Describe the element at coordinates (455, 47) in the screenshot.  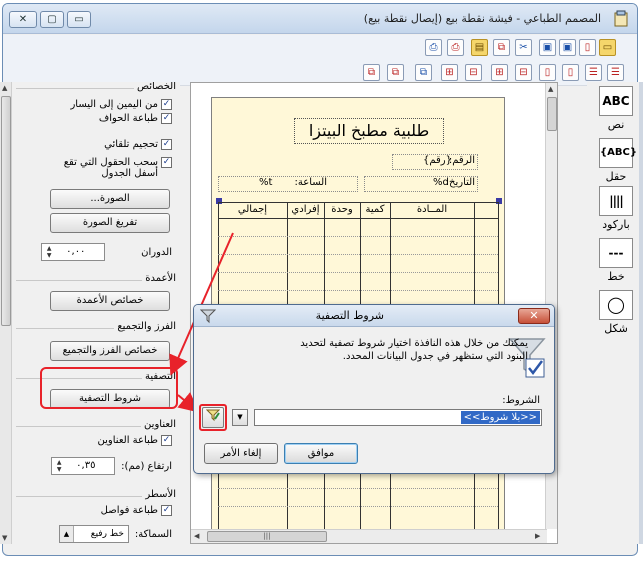
I see `print-preview-icon: ⎙` at that location.